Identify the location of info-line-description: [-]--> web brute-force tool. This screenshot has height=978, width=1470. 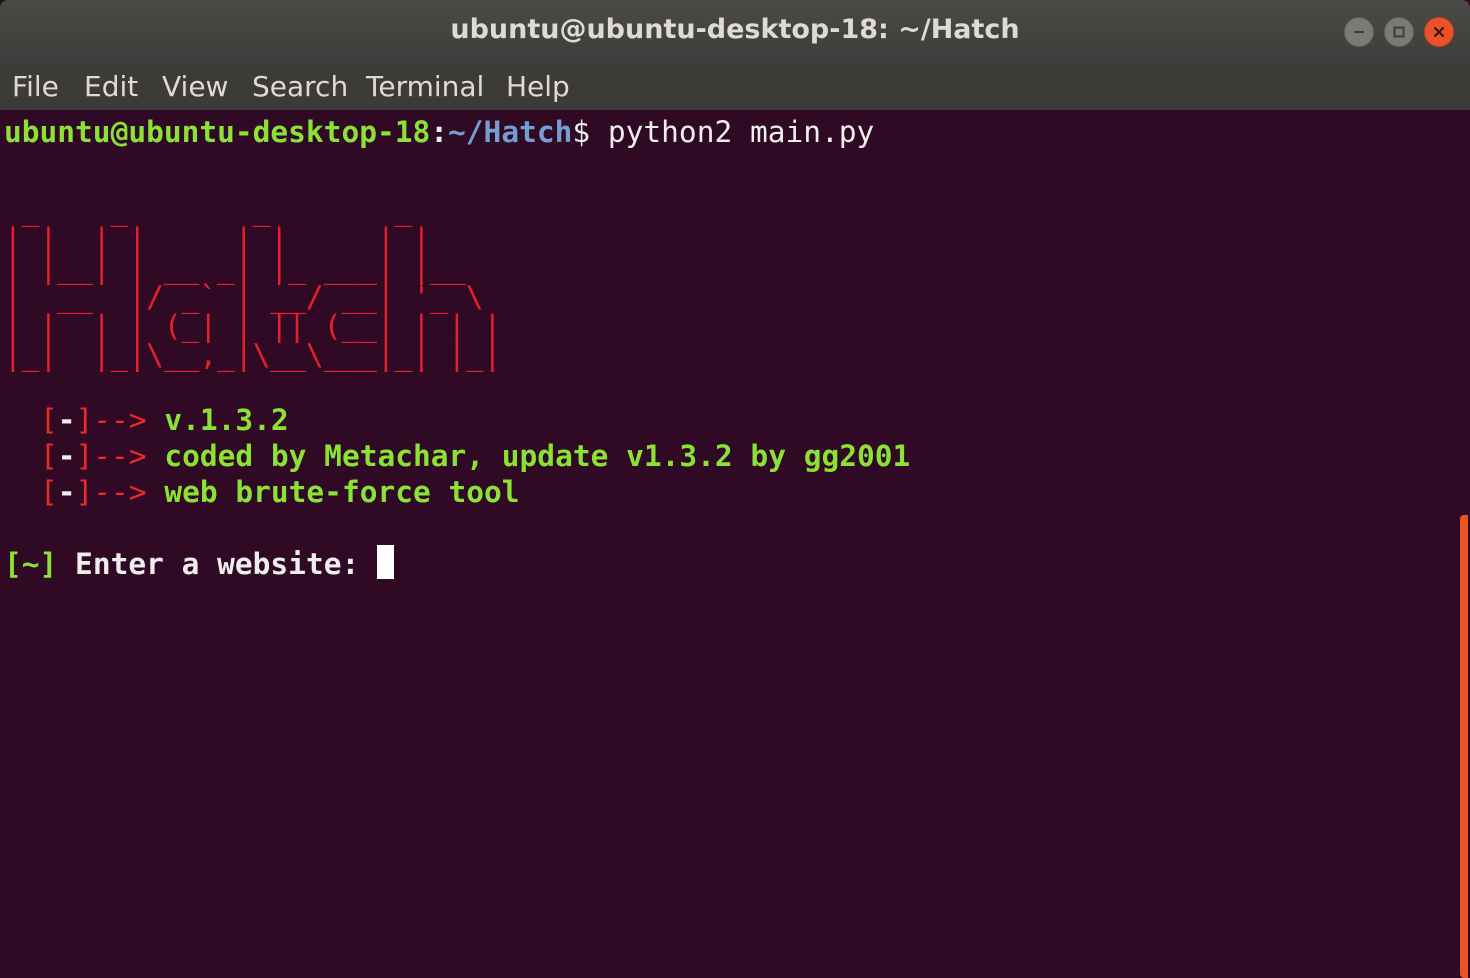
(280, 492).